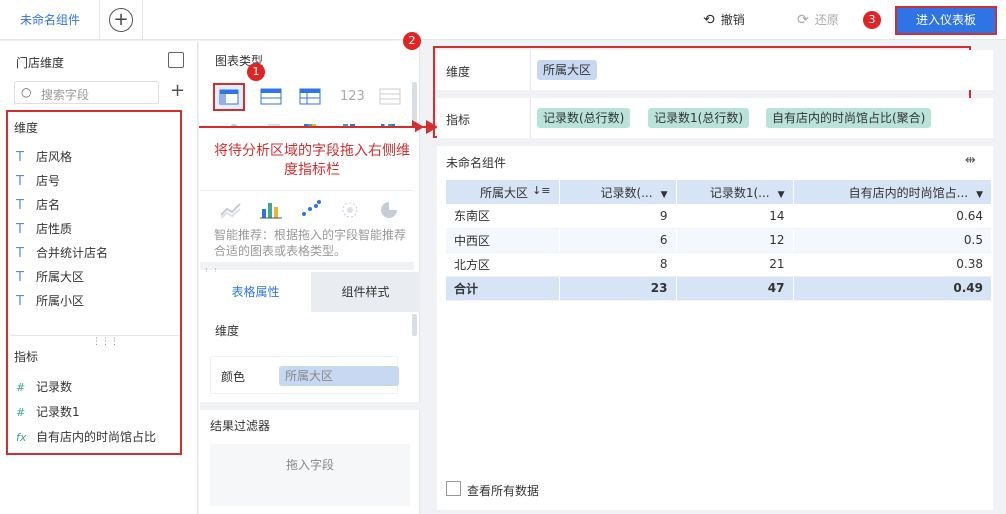 This screenshot has width=1006, height=514. I want to click on undo-label: 撤销, so click(732, 20).